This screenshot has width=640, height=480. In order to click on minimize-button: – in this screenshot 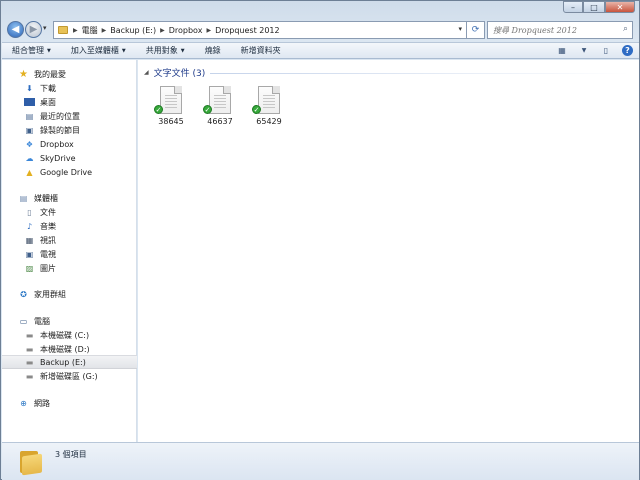, I will do `click(573, 7)`.